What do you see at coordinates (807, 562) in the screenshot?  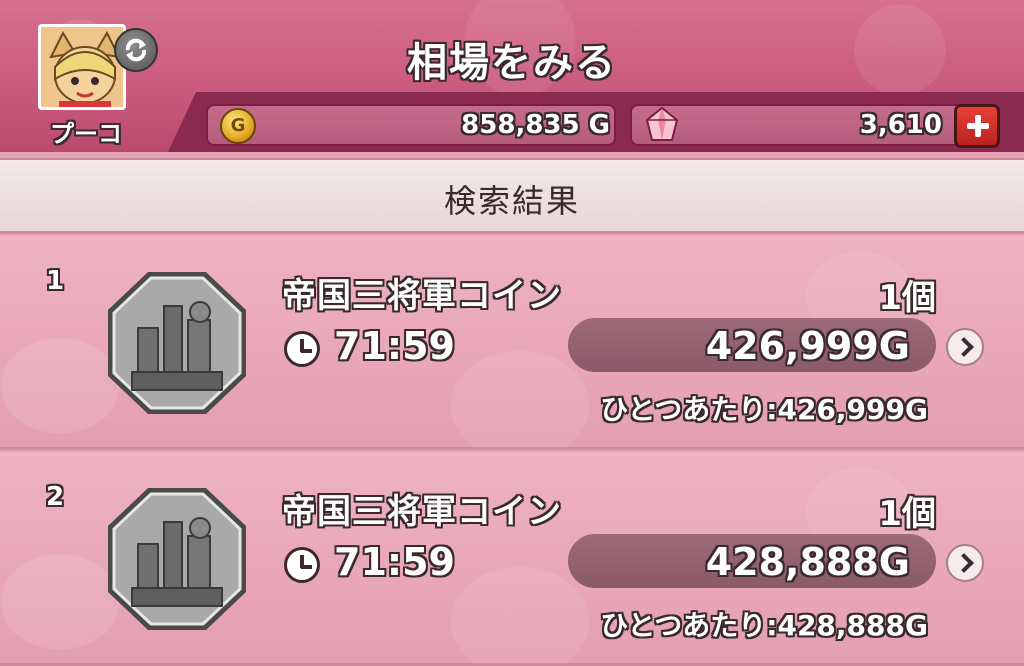 I see `listing-price: 428,888G` at bounding box center [807, 562].